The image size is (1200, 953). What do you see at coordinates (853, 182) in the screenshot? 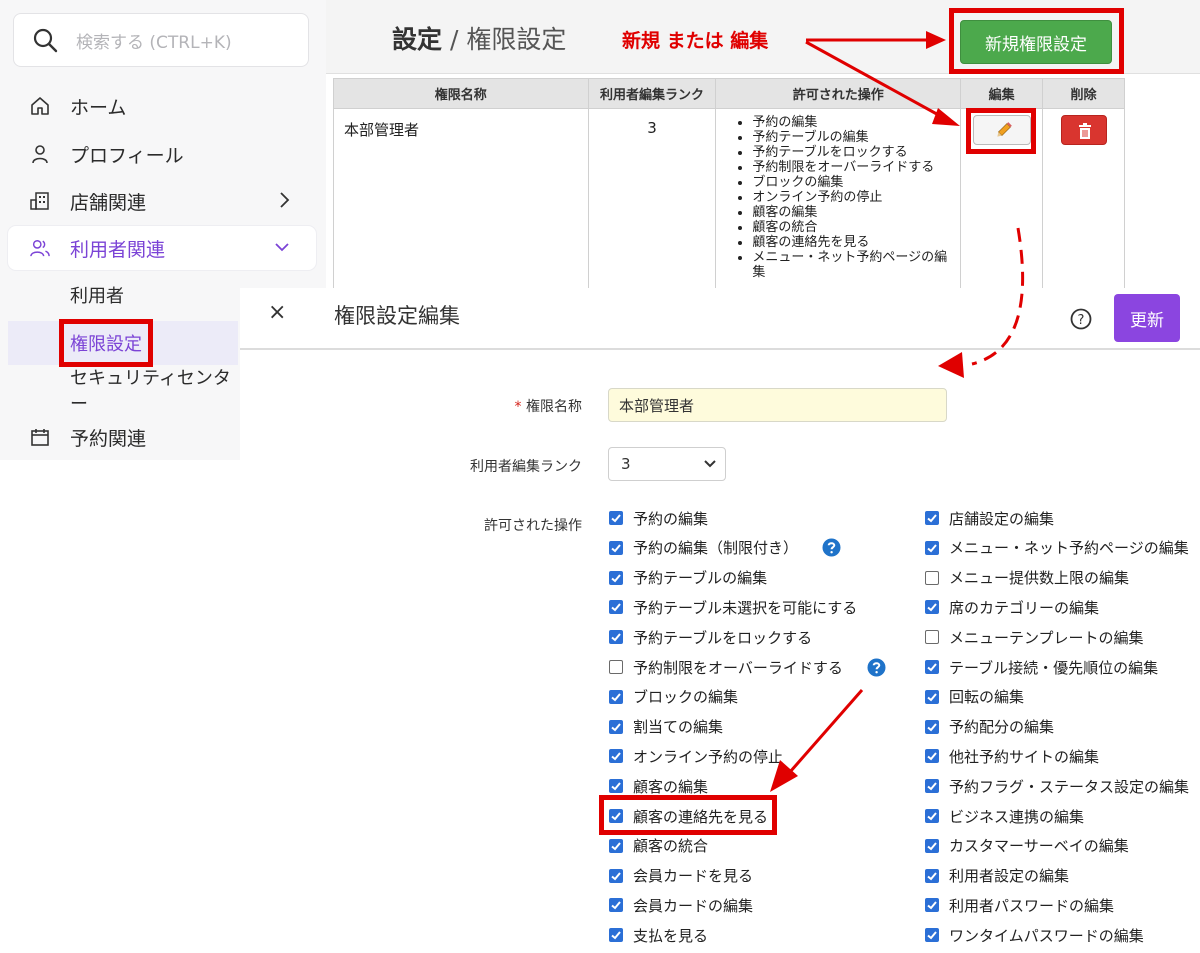
I see `list-item: ブロックの編集` at bounding box center [853, 182].